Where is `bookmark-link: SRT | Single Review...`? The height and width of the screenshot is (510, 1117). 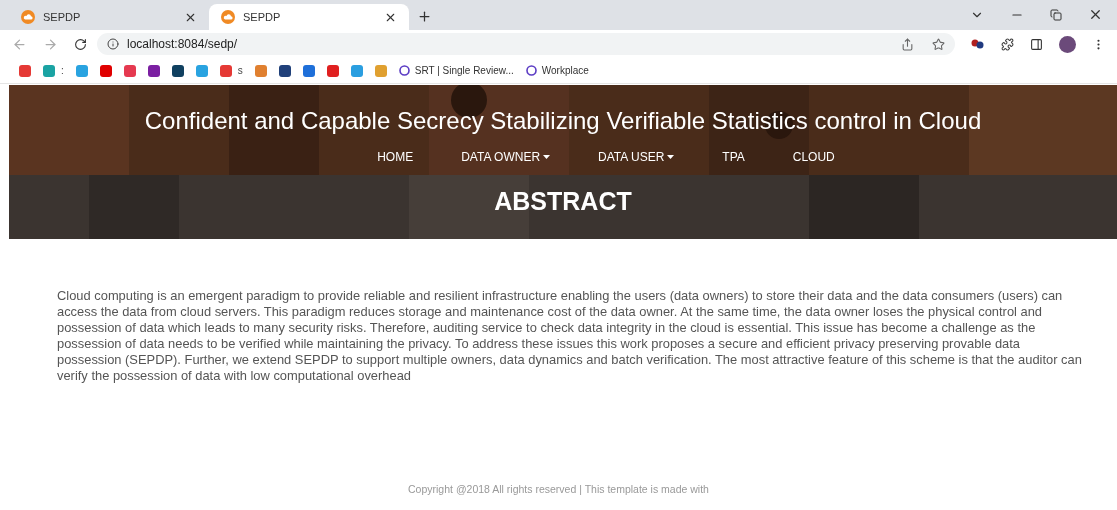 bookmark-link: SRT | Single Review... is located at coordinates (456, 70).